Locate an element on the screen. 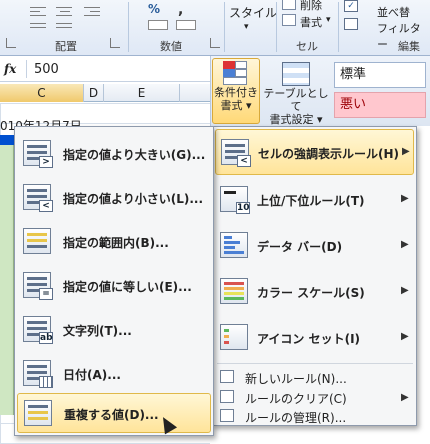 This screenshot has height=444, width=430. align-right-icon is located at coordinates (93, 11).